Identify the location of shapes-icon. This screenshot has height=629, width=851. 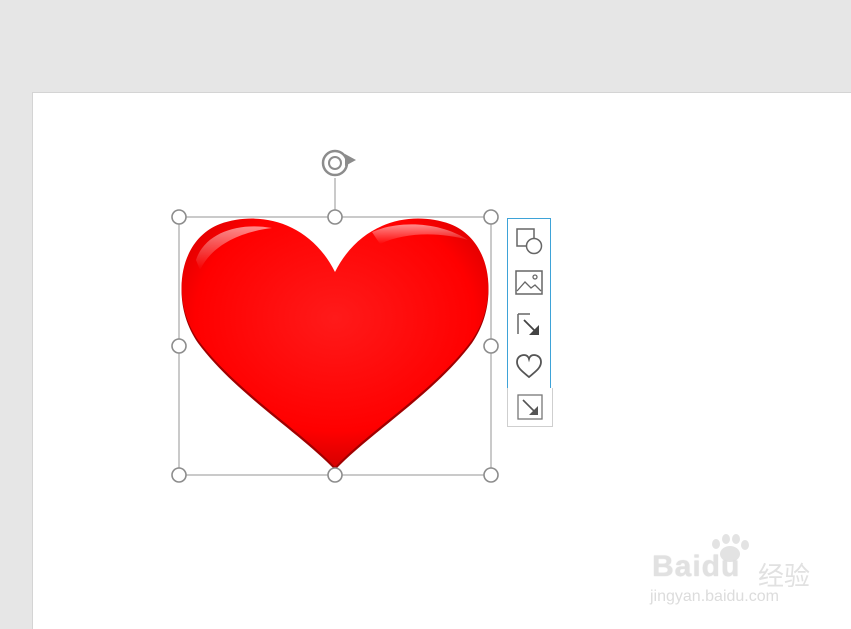
(529, 241).